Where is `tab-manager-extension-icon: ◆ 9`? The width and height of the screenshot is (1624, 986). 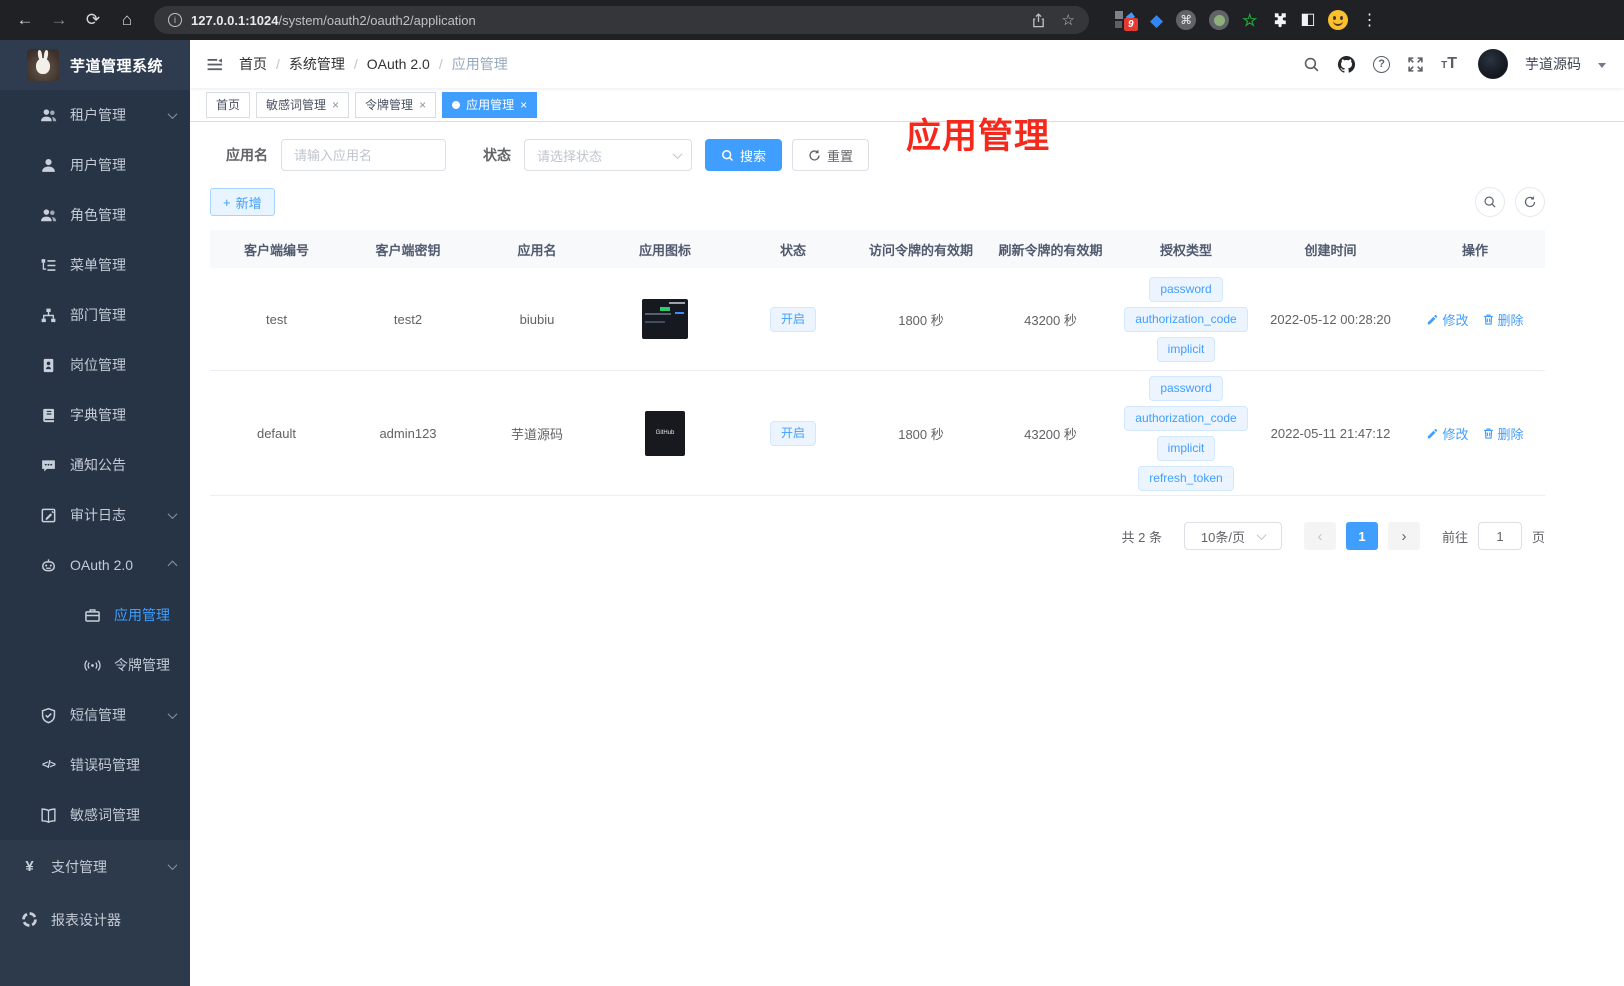 tab-manager-extension-icon: ◆ 9 is located at coordinates (1126, 20).